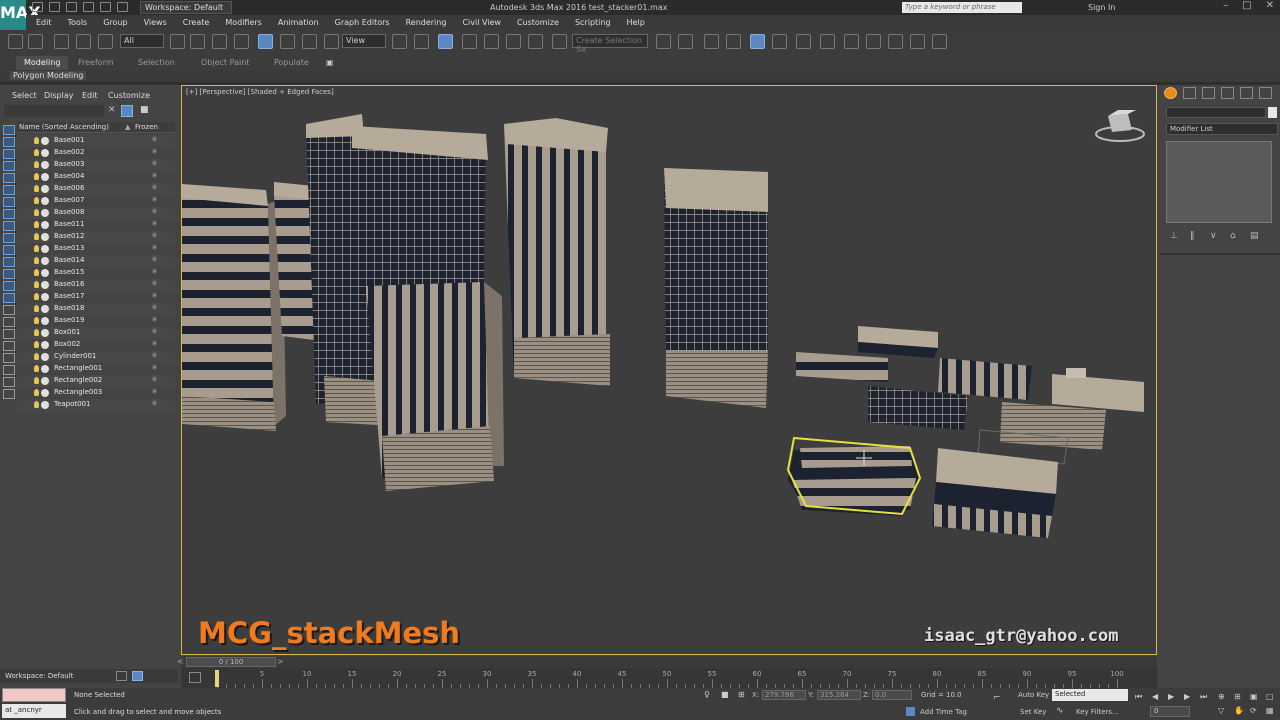 The width and height of the screenshot is (1280, 720). What do you see at coordinates (260, 92) in the screenshot?
I see `viewport-label: [+] [Perspective] [Shaded + Edged Faces]` at bounding box center [260, 92].